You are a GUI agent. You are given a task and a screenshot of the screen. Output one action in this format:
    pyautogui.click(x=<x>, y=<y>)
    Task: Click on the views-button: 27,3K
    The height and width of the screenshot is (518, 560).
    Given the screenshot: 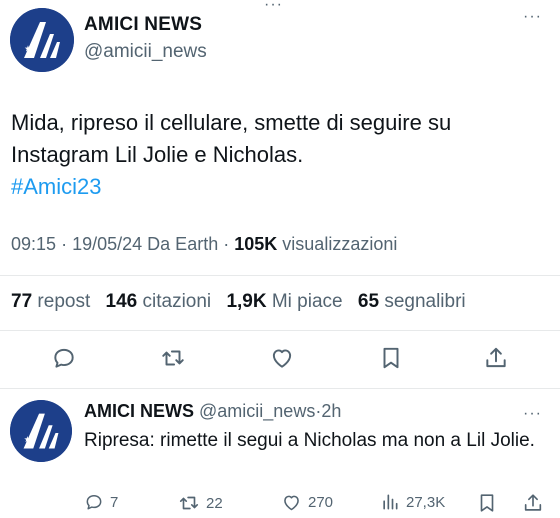 What is the action you would take?
    pyautogui.click(x=412, y=502)
    